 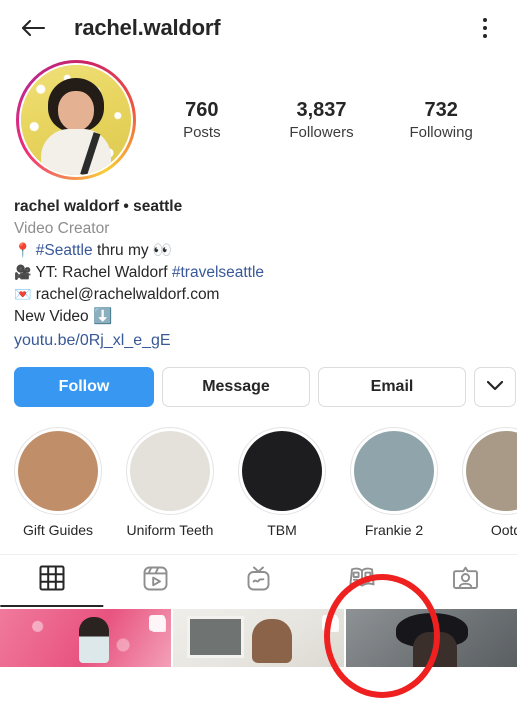 What do you see at coordinates (63, 316) in the screenshot?
I see `bio-new-video-text: New Video ⬇️` at bounding box center [63, 316].